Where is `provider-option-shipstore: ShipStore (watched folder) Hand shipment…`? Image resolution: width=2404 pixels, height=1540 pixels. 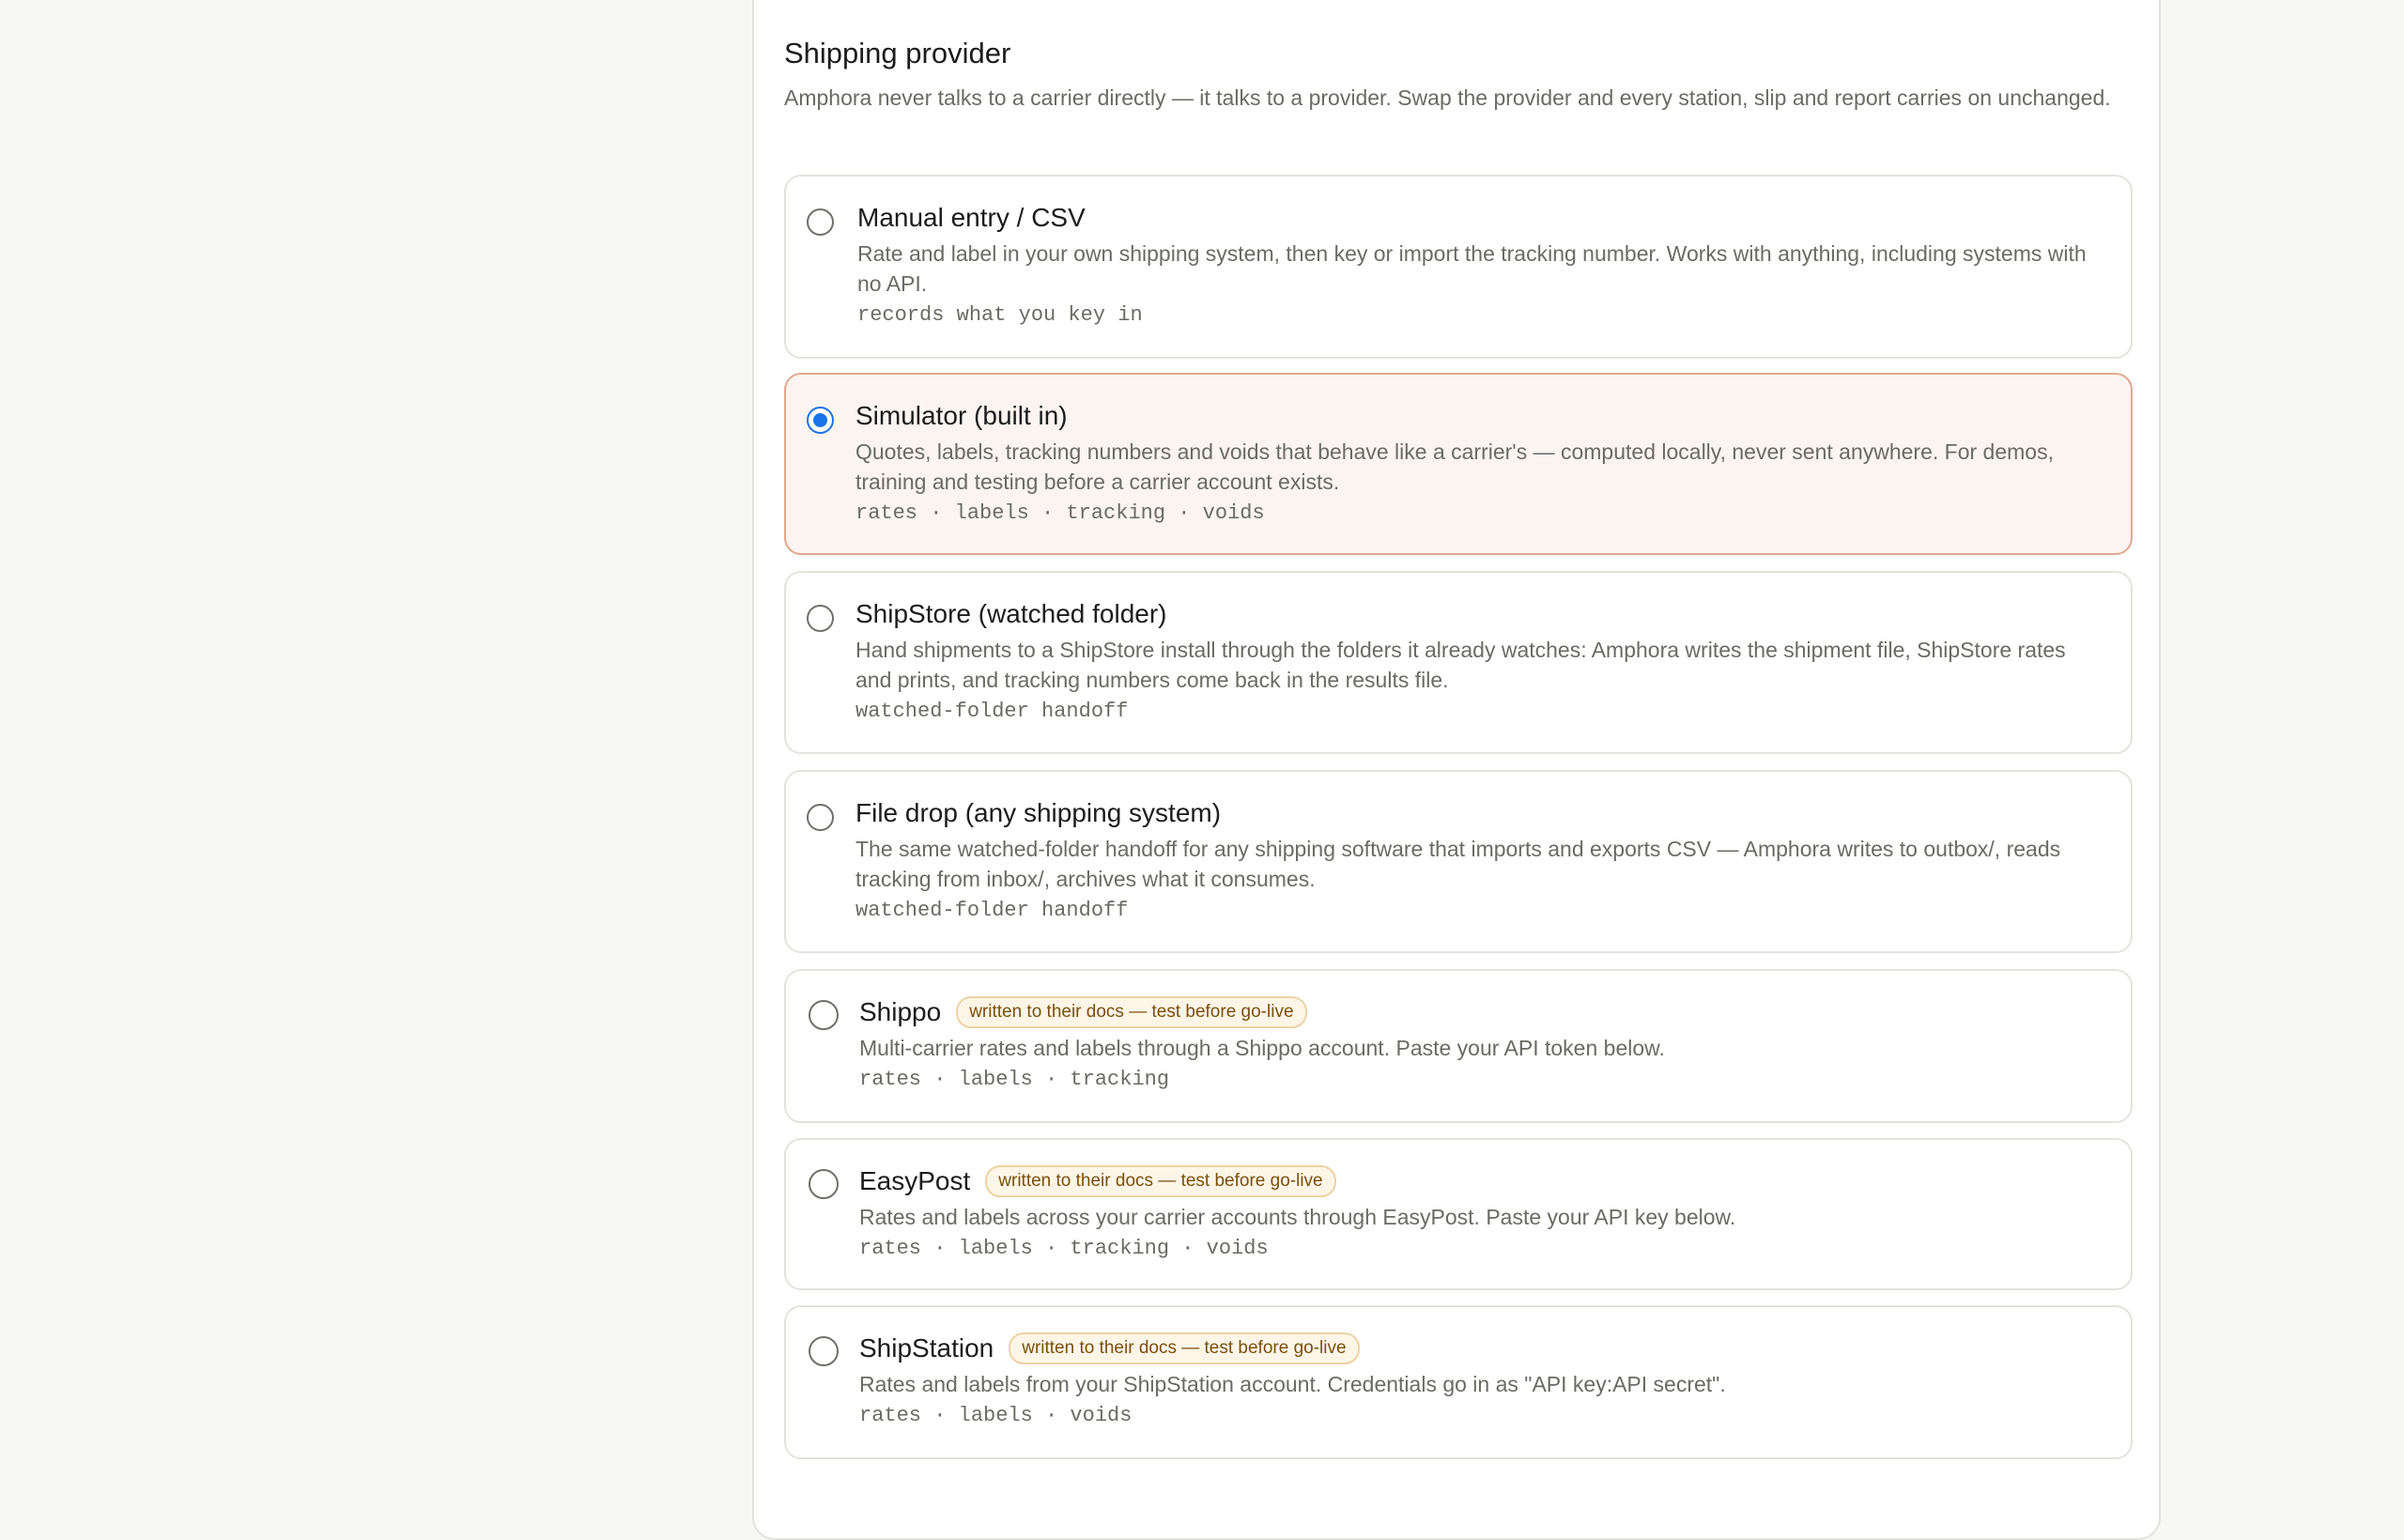 provider-option-shipstore: ShipStore (watched folder) Hand shipment… is located at coordinates (1458, 662).